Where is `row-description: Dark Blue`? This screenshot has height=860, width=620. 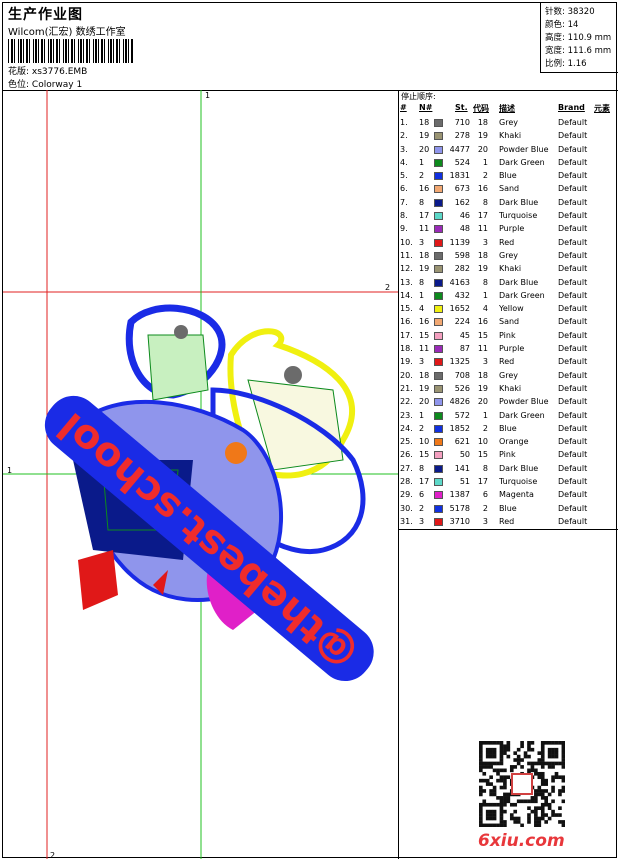
row-description: Dark Blue is located at coordinates (519, 282).